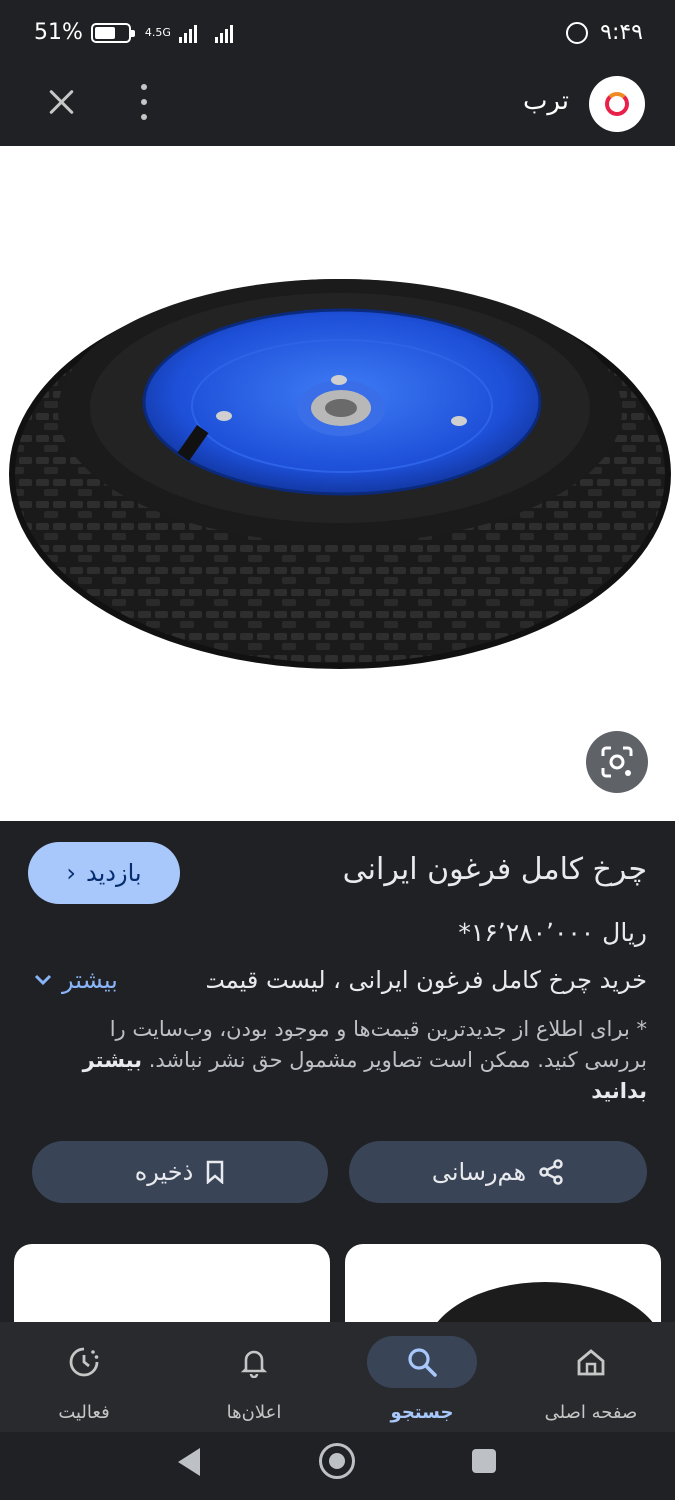 The width and height of the screenshot is (675, 1500). I want to click on home-icon, so click(591, 1362).